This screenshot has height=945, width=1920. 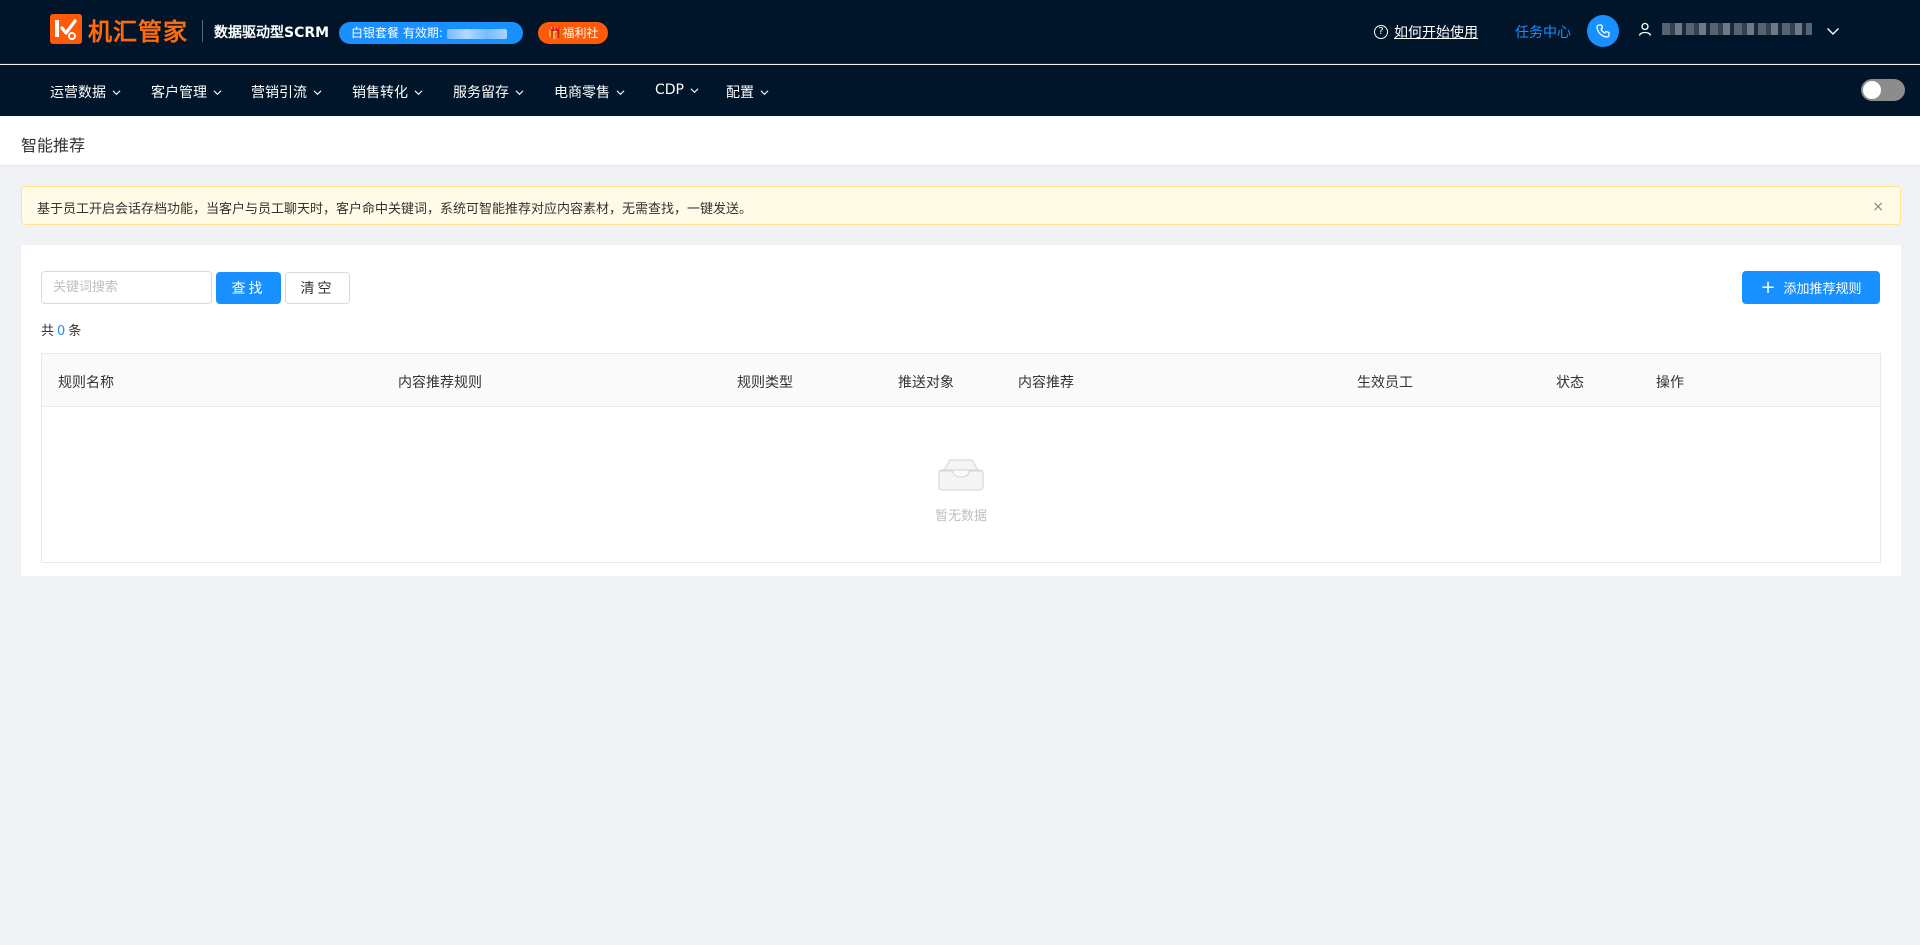 I want to click on column-header-status: 状态, so click(x=1570, y=383).